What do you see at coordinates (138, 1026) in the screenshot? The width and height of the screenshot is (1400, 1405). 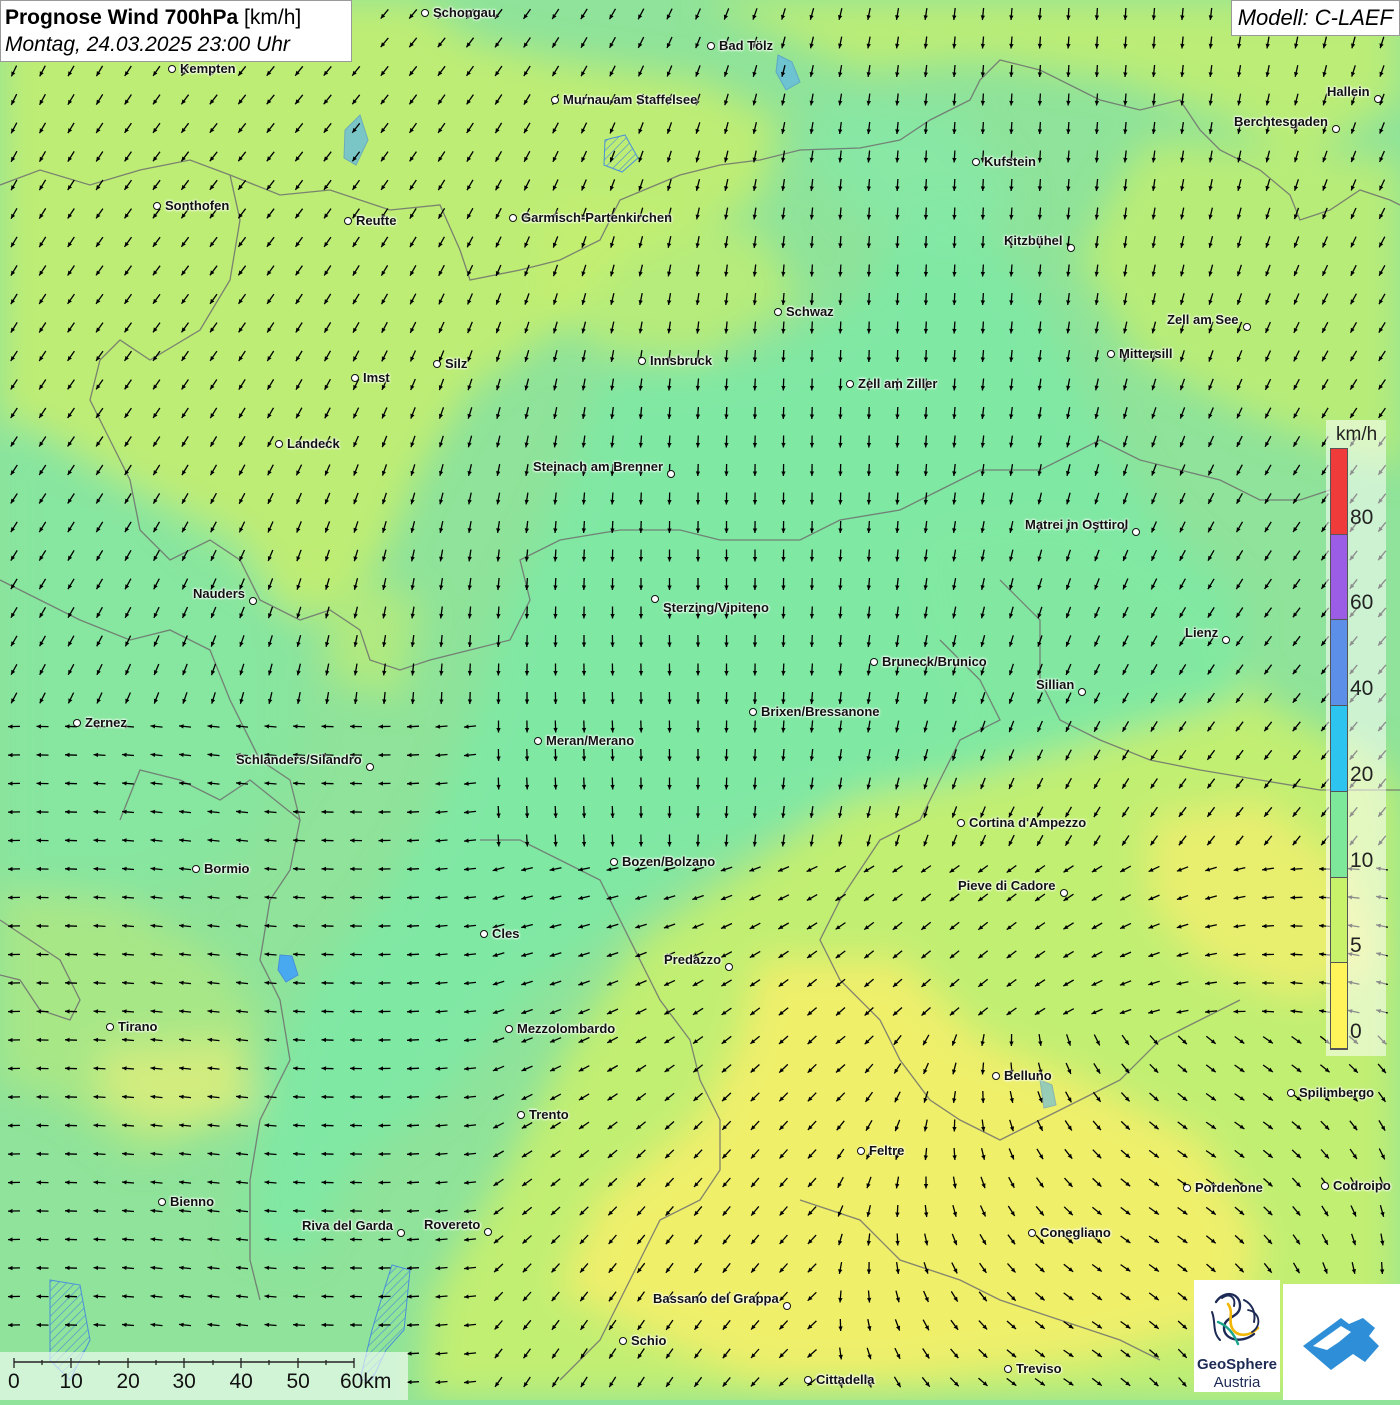 I see `city-label: Tirano` at bounding box center [138, 1026].